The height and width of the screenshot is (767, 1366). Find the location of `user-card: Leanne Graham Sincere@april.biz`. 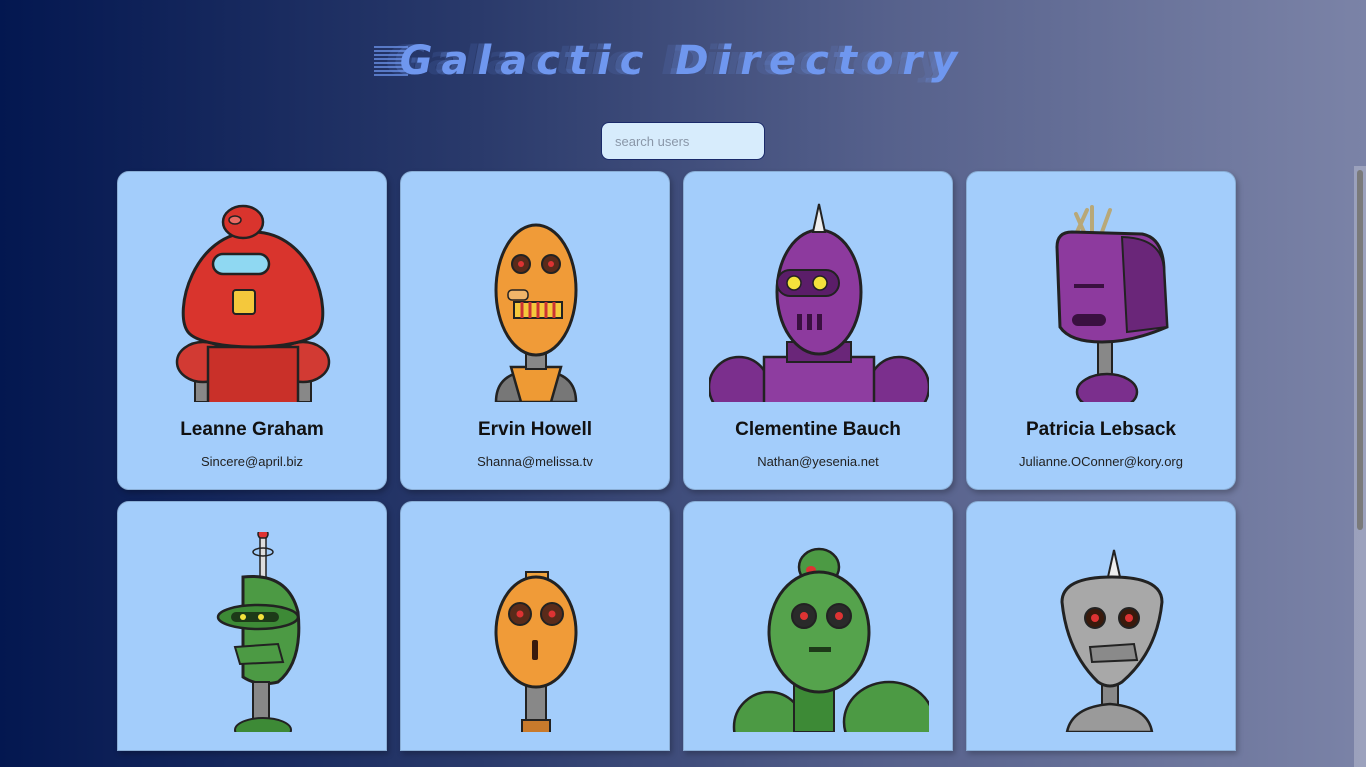

user-card: Leanne Graham Sincere@april.biz is located at coordinates (252, 330).